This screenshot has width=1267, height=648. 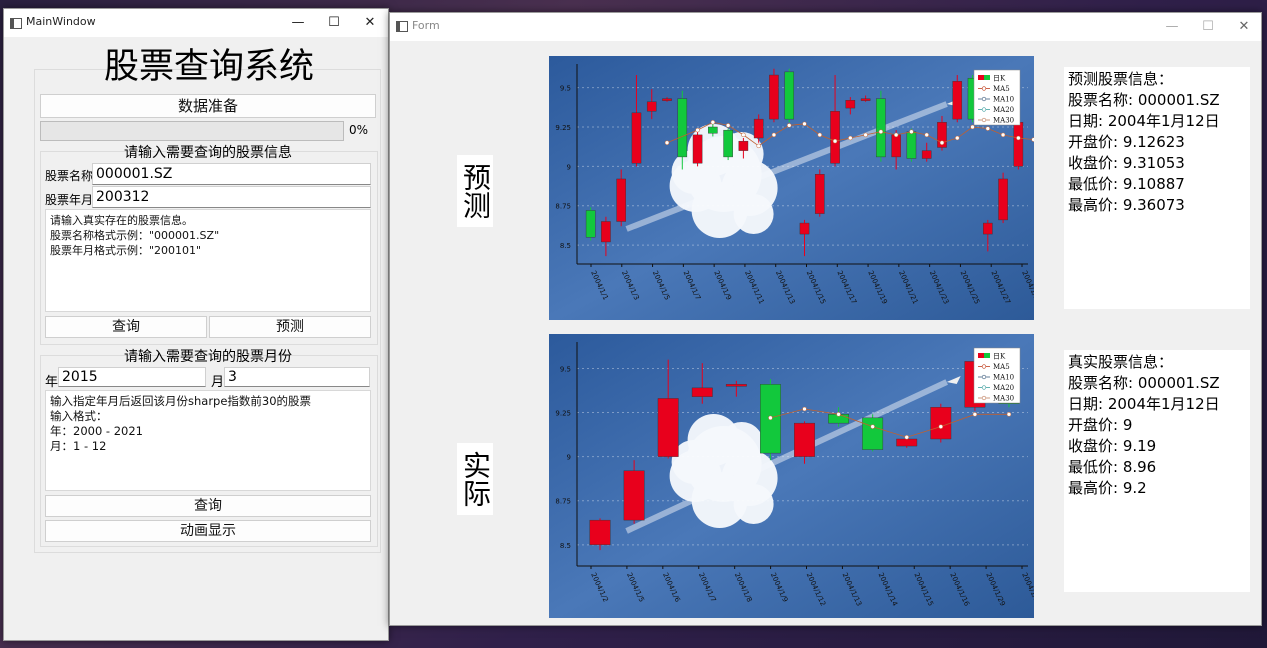 I want to click on data-prep-button: 数据准备, so click(x=208, y=106).